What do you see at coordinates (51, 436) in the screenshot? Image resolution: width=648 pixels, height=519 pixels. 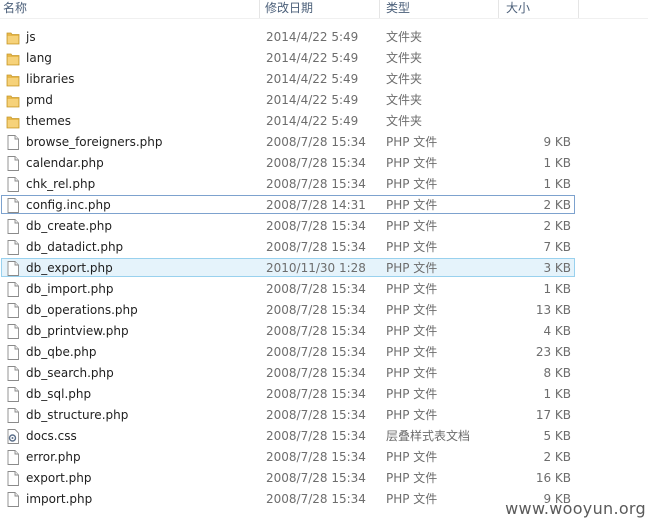 I see `file-name: docs.css` at bounding box center [51, 436].